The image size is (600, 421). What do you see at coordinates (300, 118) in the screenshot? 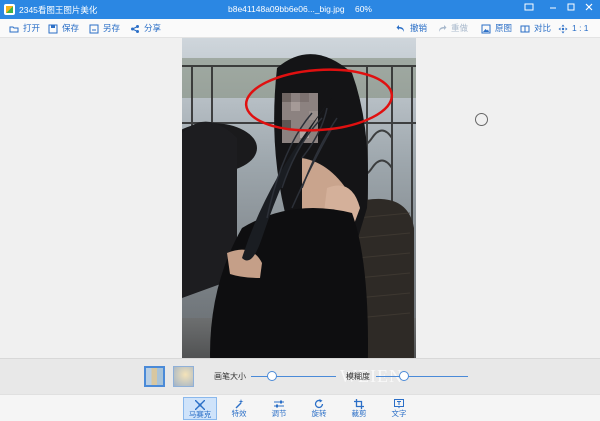
I see `mosaic-area` at bounding box center [300, 118].